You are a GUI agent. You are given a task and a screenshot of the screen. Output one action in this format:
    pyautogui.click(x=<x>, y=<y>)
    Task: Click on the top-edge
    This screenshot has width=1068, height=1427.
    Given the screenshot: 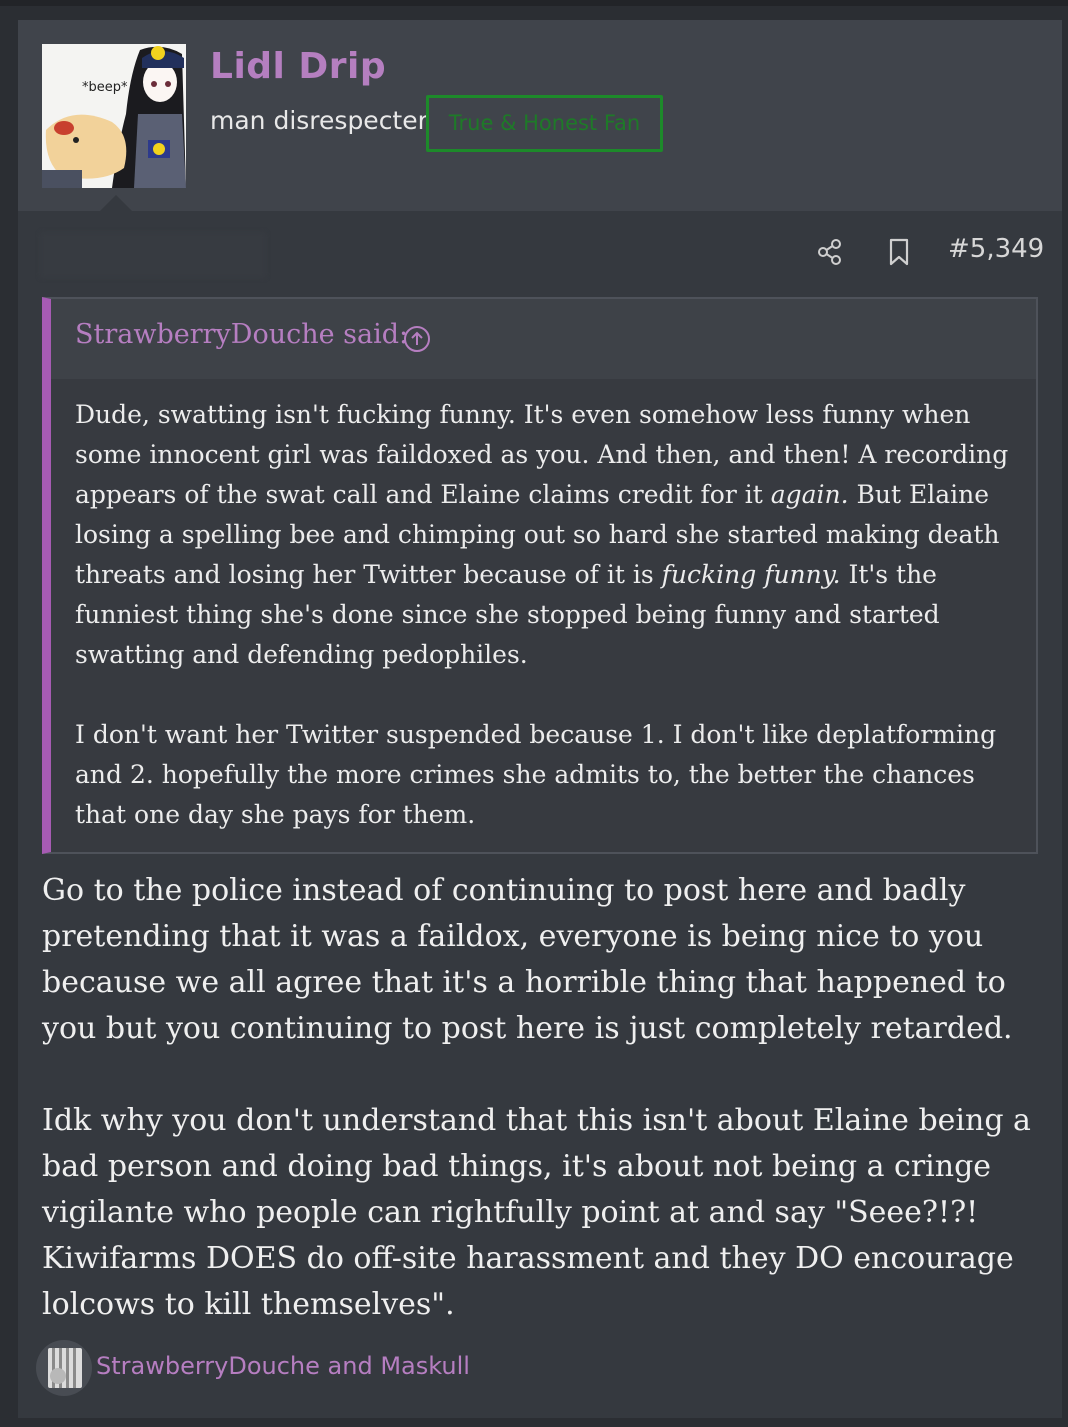 What is the action you would take?
    pyautogui.click(x=534, y=3)
    